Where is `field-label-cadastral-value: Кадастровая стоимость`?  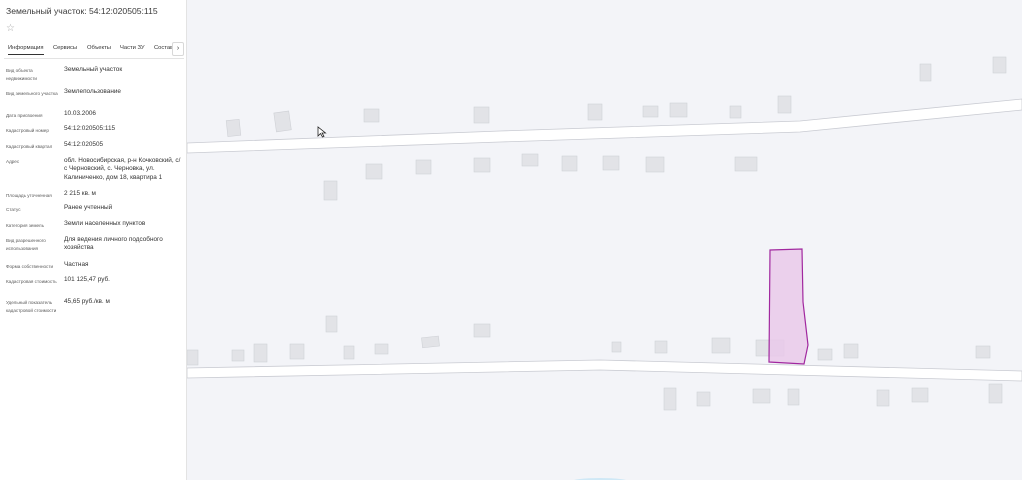 field-label-cadastral-value: Кадастровая стоимость is located at coordinates (31, 281).